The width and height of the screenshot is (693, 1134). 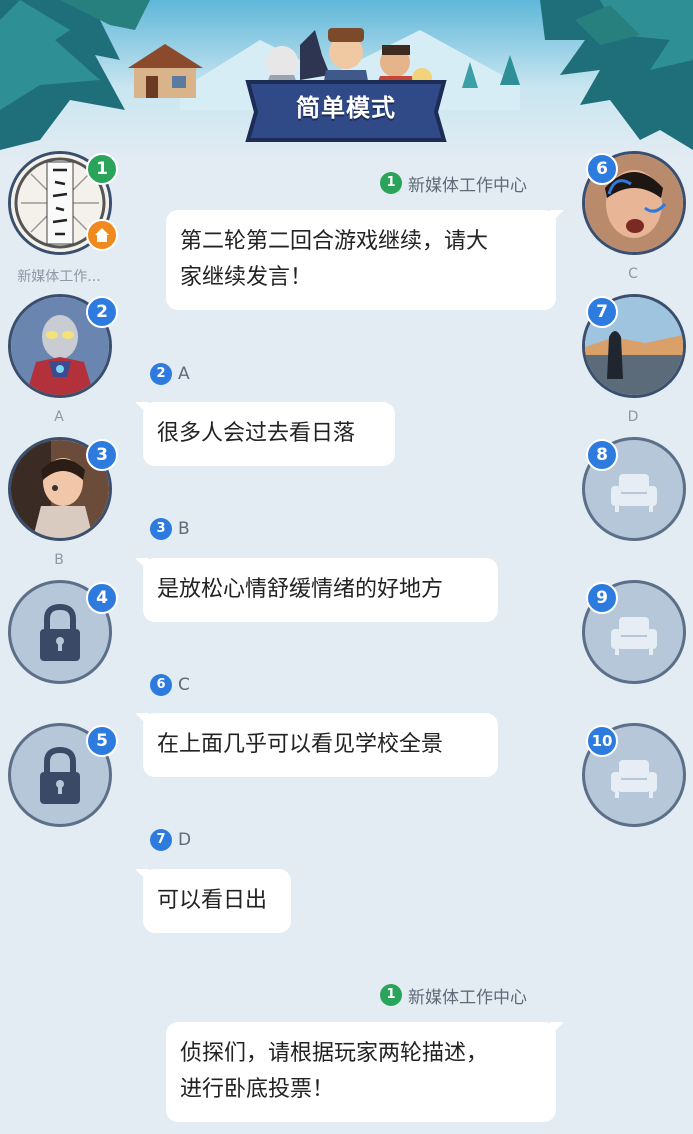 I want to click on seat-3: 3, so click(x=63, y=489).